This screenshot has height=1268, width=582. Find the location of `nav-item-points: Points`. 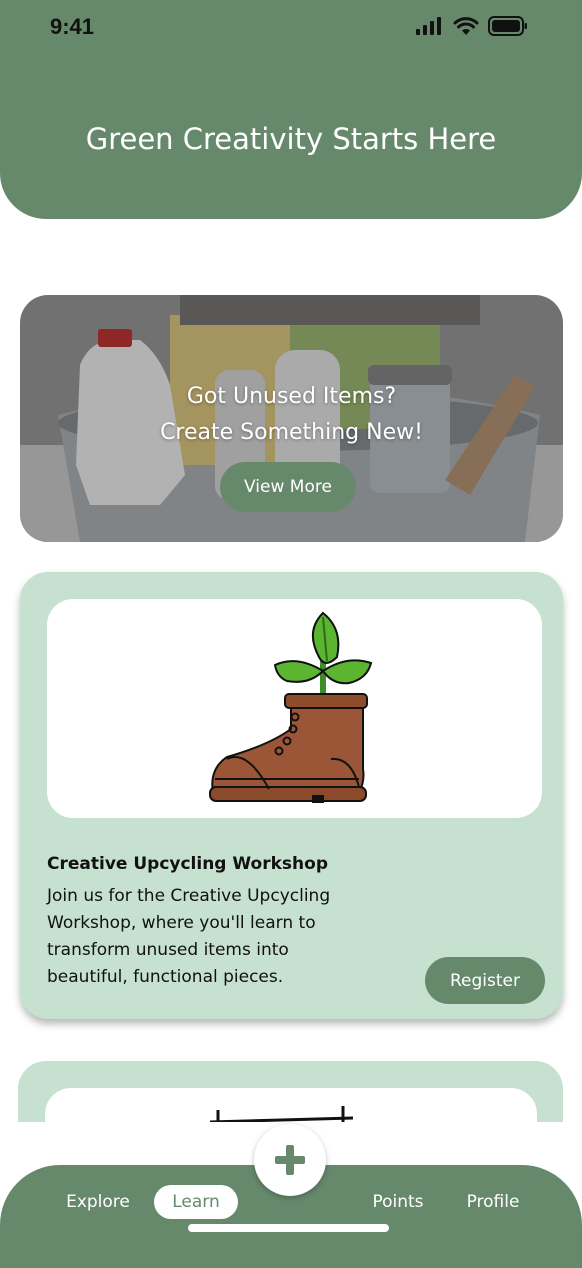

nav-item-points: Points is located at coordinates (398, 1202).